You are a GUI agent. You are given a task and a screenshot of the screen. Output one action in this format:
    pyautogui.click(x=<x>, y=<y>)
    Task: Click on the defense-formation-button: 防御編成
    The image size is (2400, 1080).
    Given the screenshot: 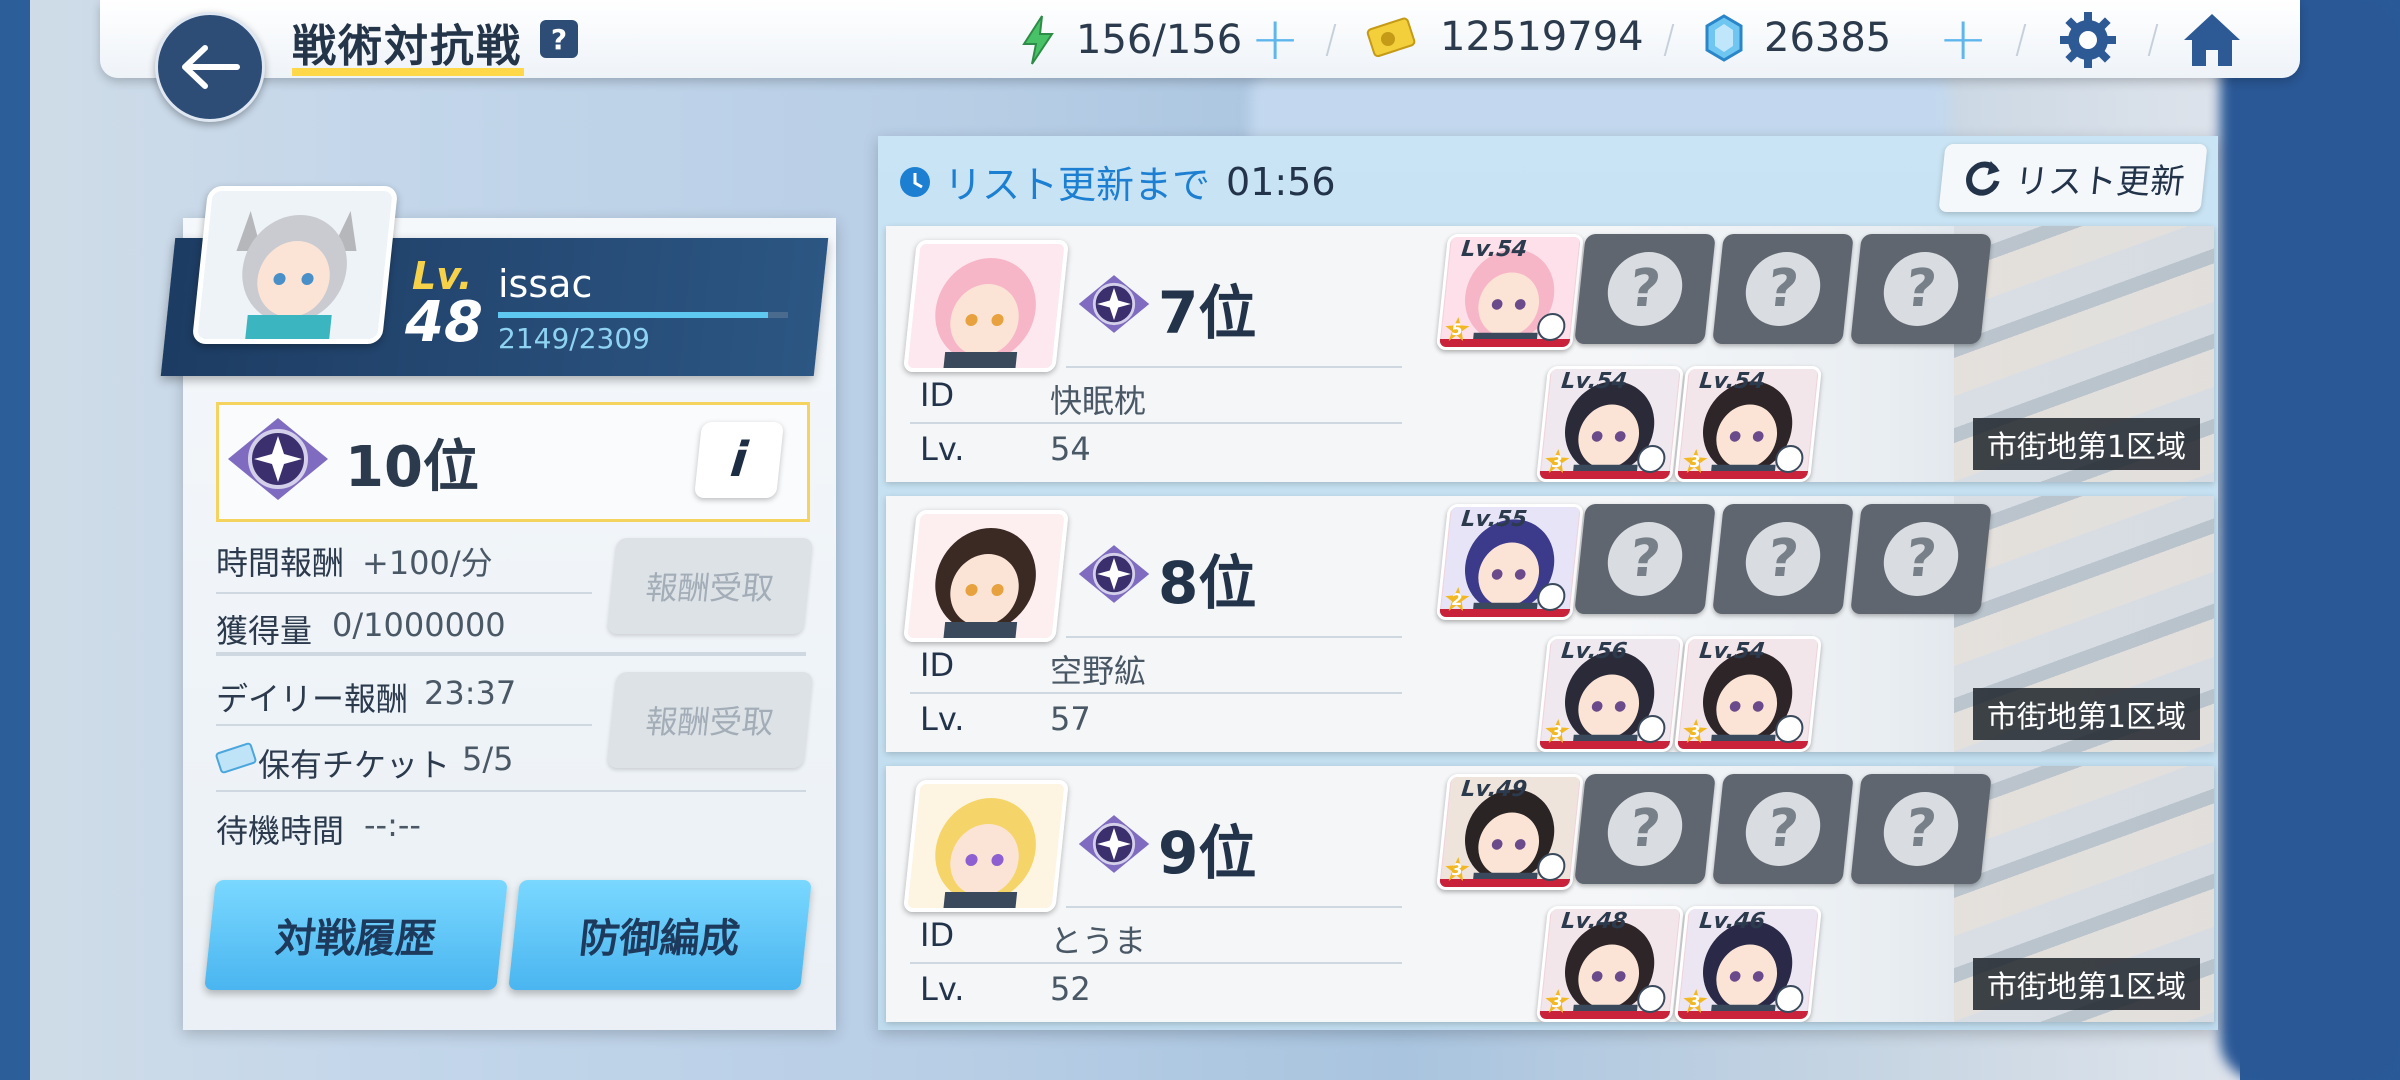 What is the action you would take?
    pyautogui.click(x=660, y=935)
    